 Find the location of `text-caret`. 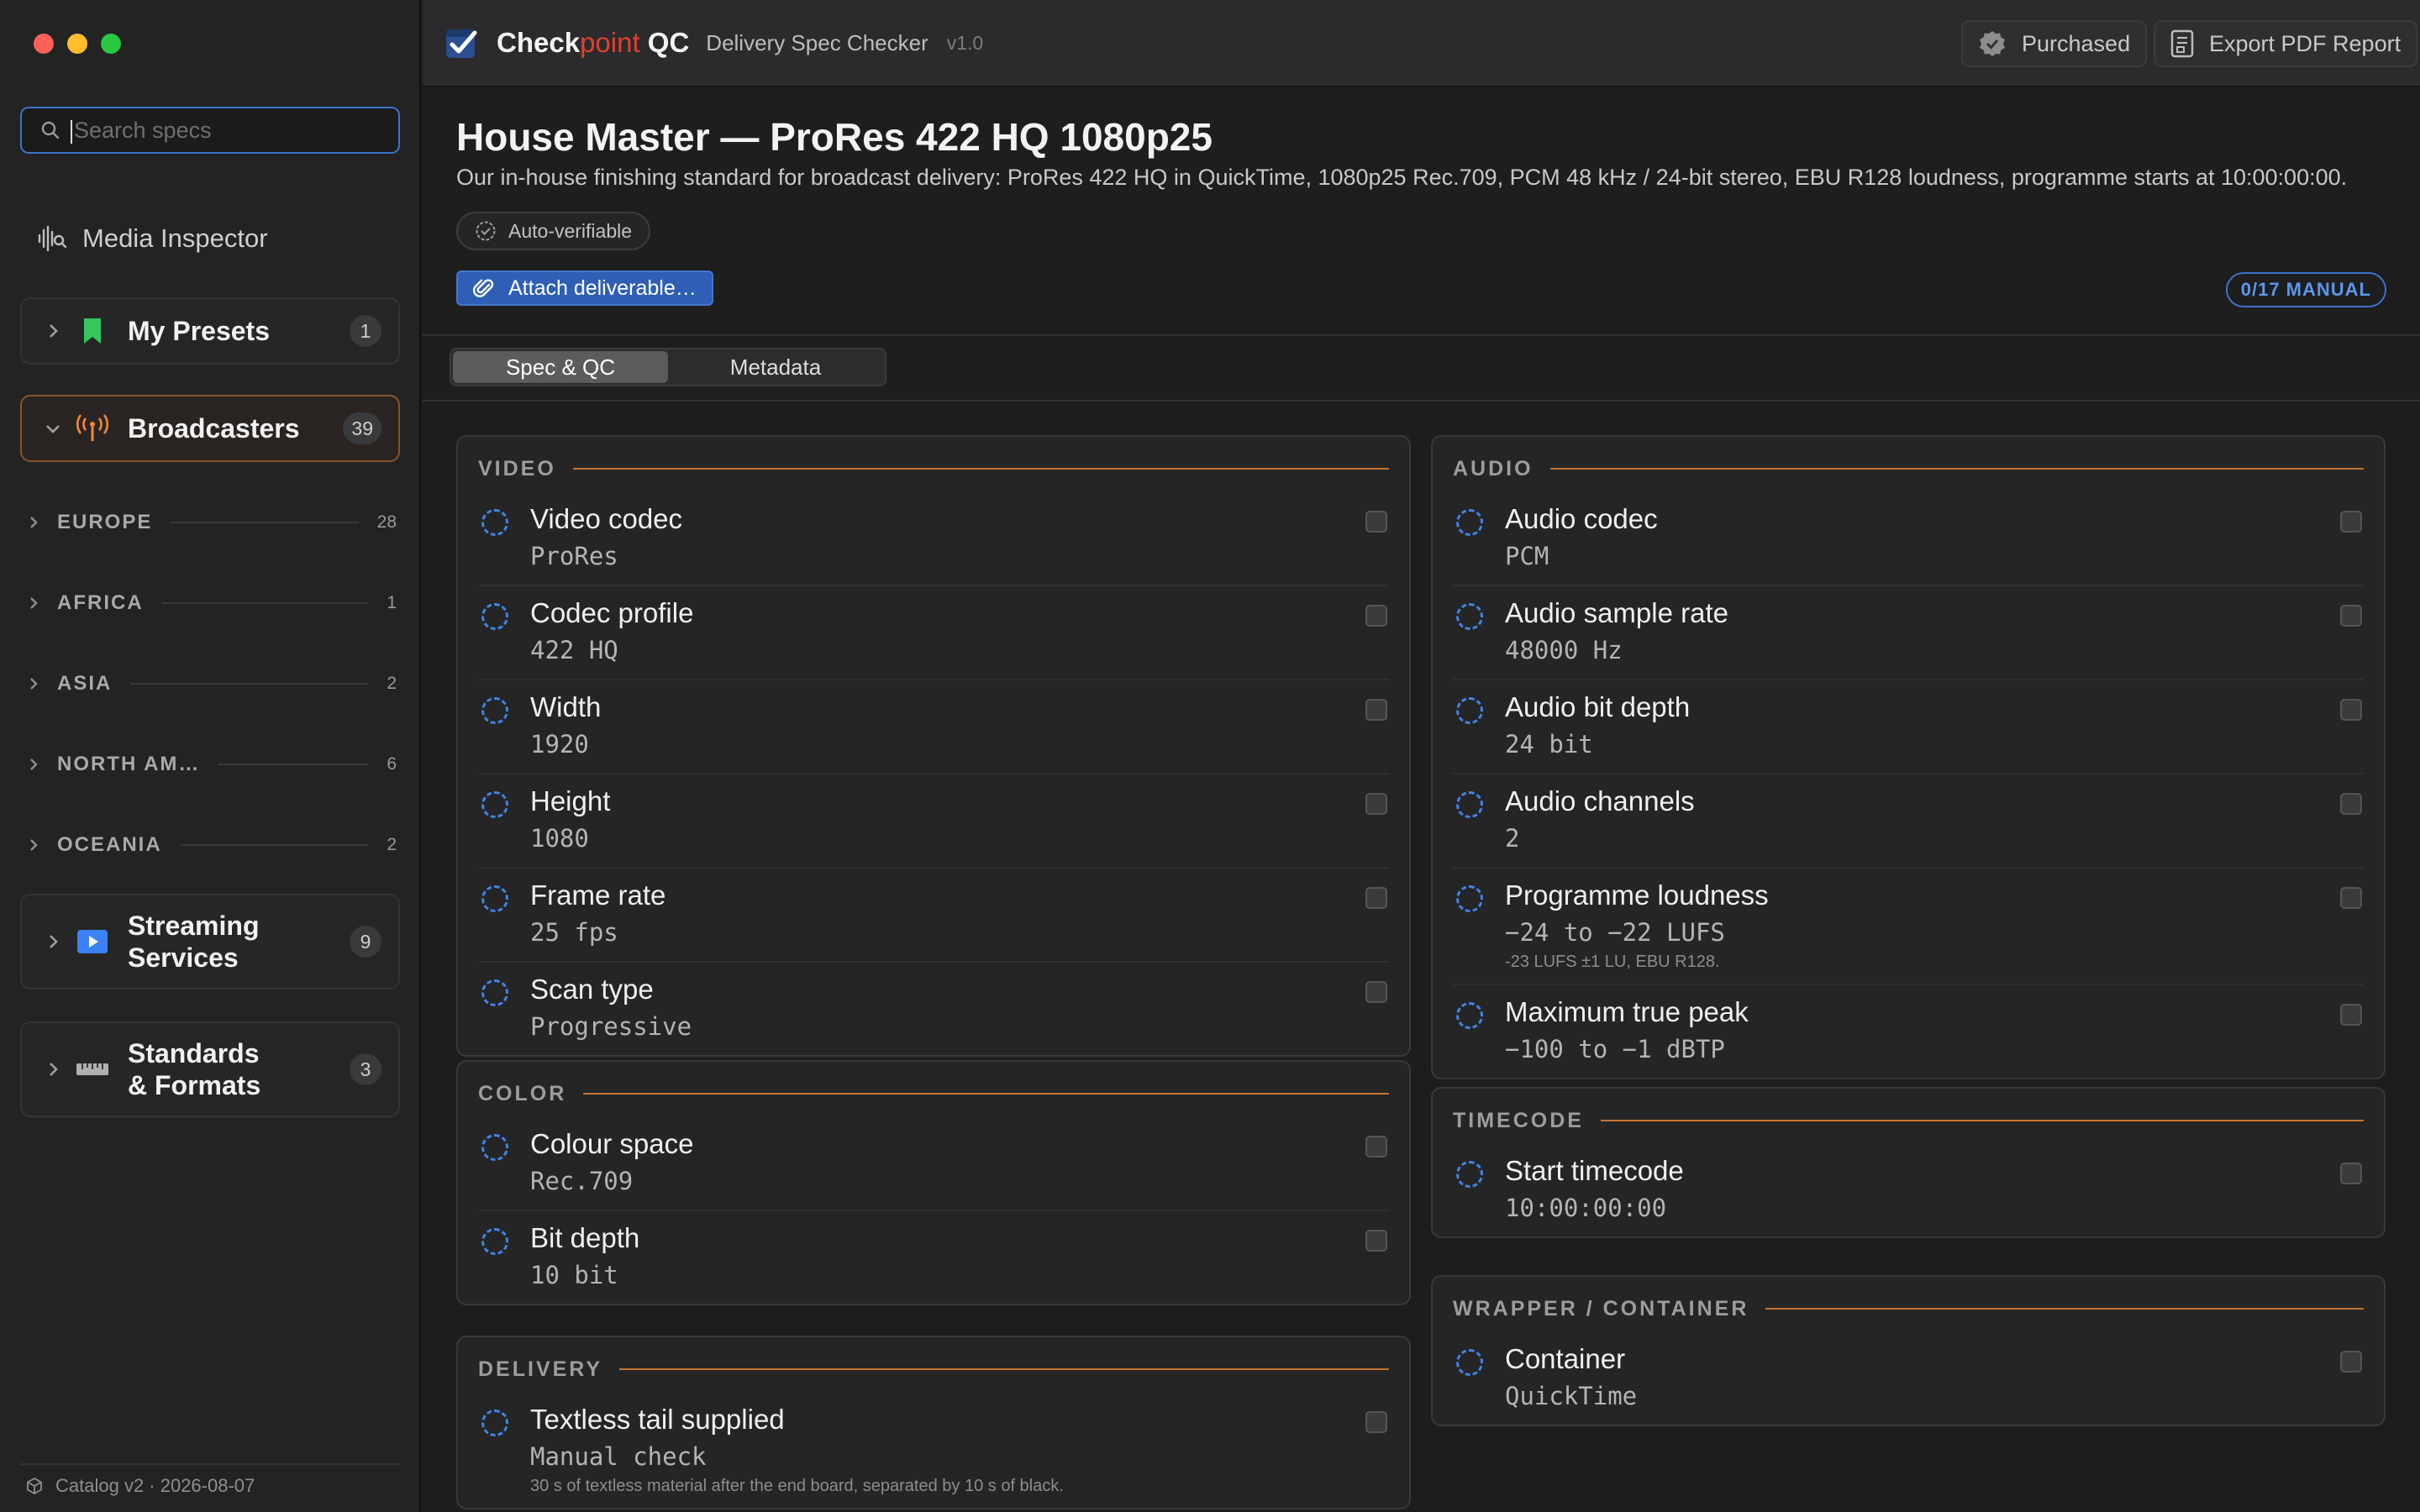

text-caret is located at coordinates (71, 132).